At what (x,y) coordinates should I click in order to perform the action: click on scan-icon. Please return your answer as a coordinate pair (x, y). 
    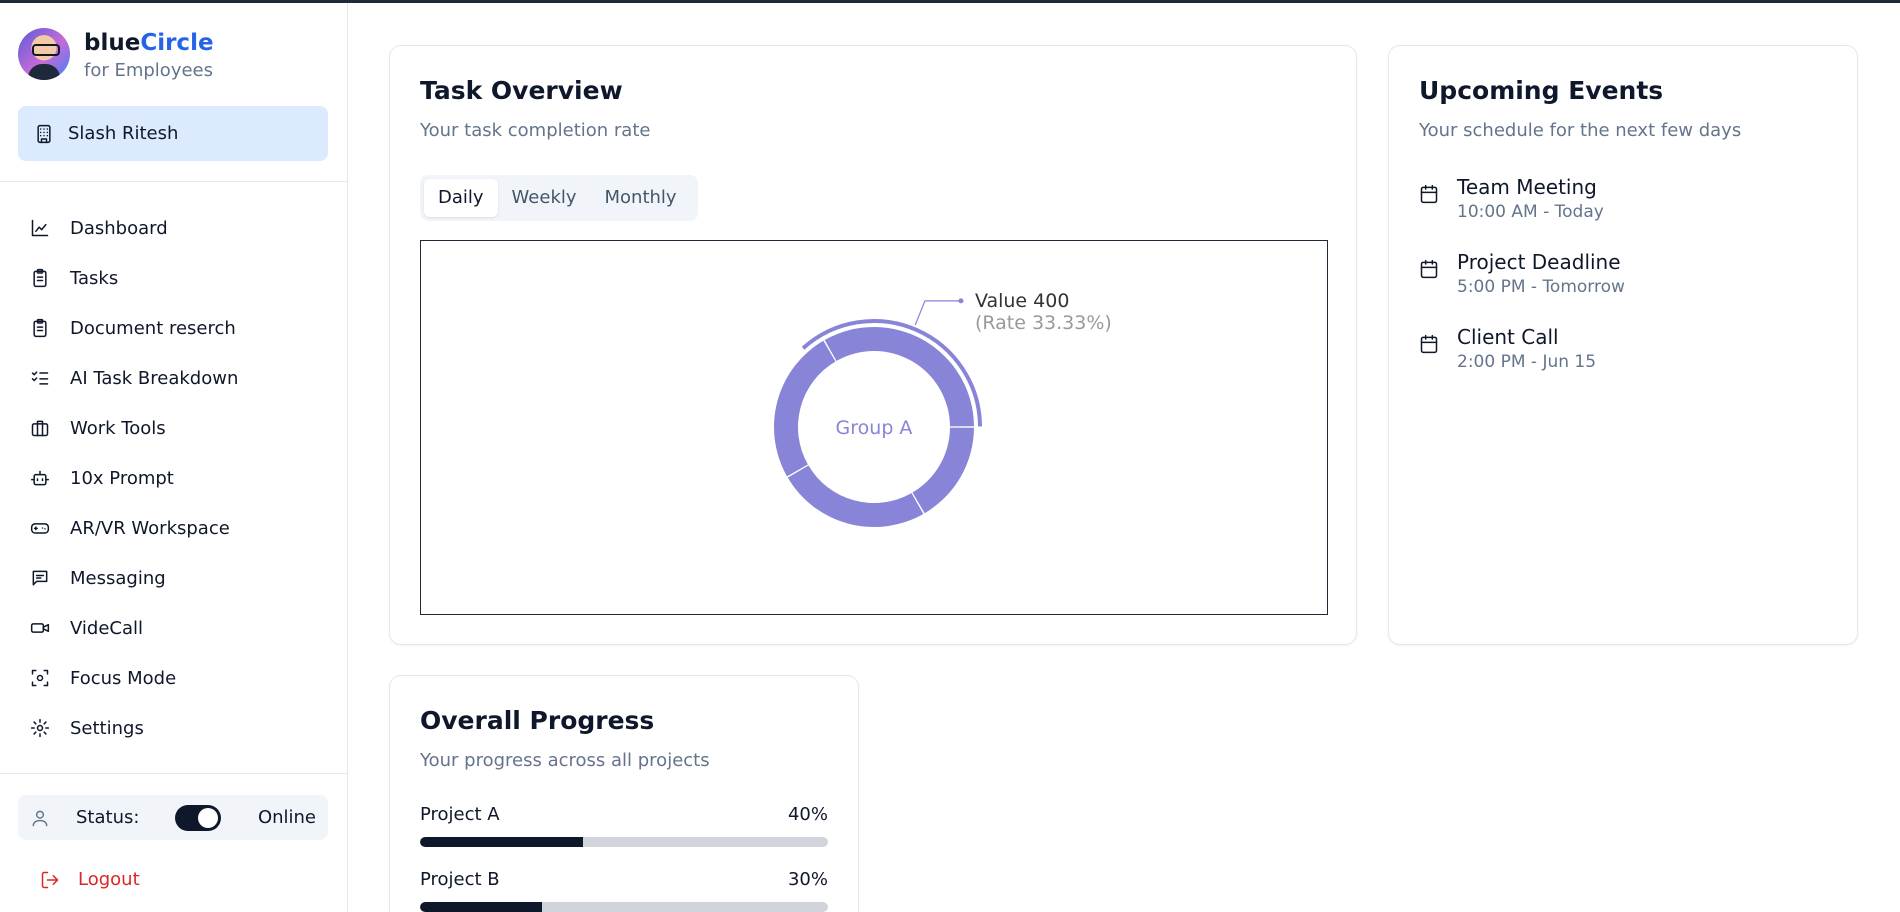
    Looking at the image, I should click on (40, 678).